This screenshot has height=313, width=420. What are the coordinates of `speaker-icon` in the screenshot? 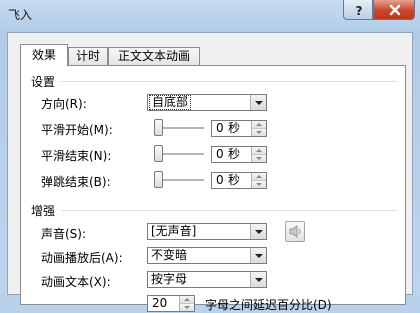 It's located at (295, 231).